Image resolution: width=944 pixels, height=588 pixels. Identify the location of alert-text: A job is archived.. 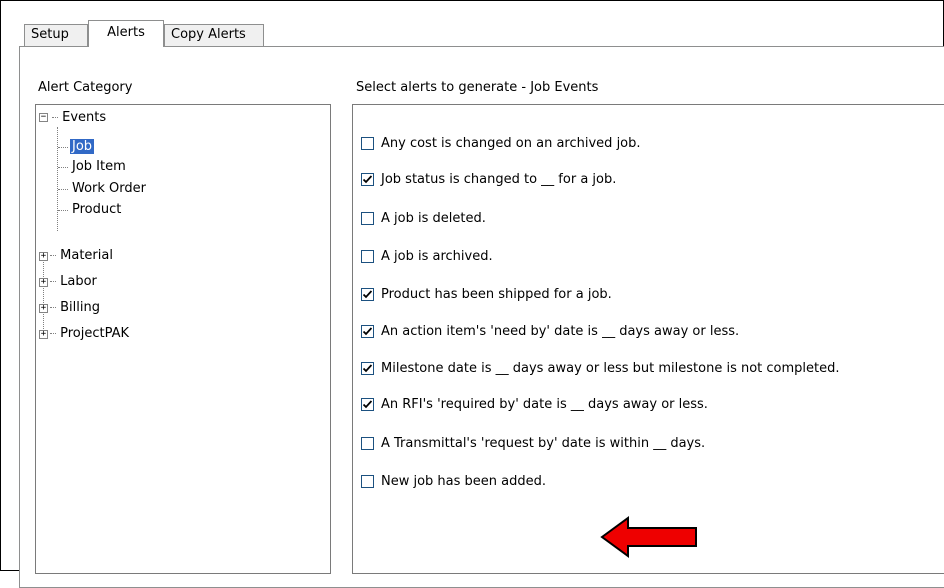
(437, 256).